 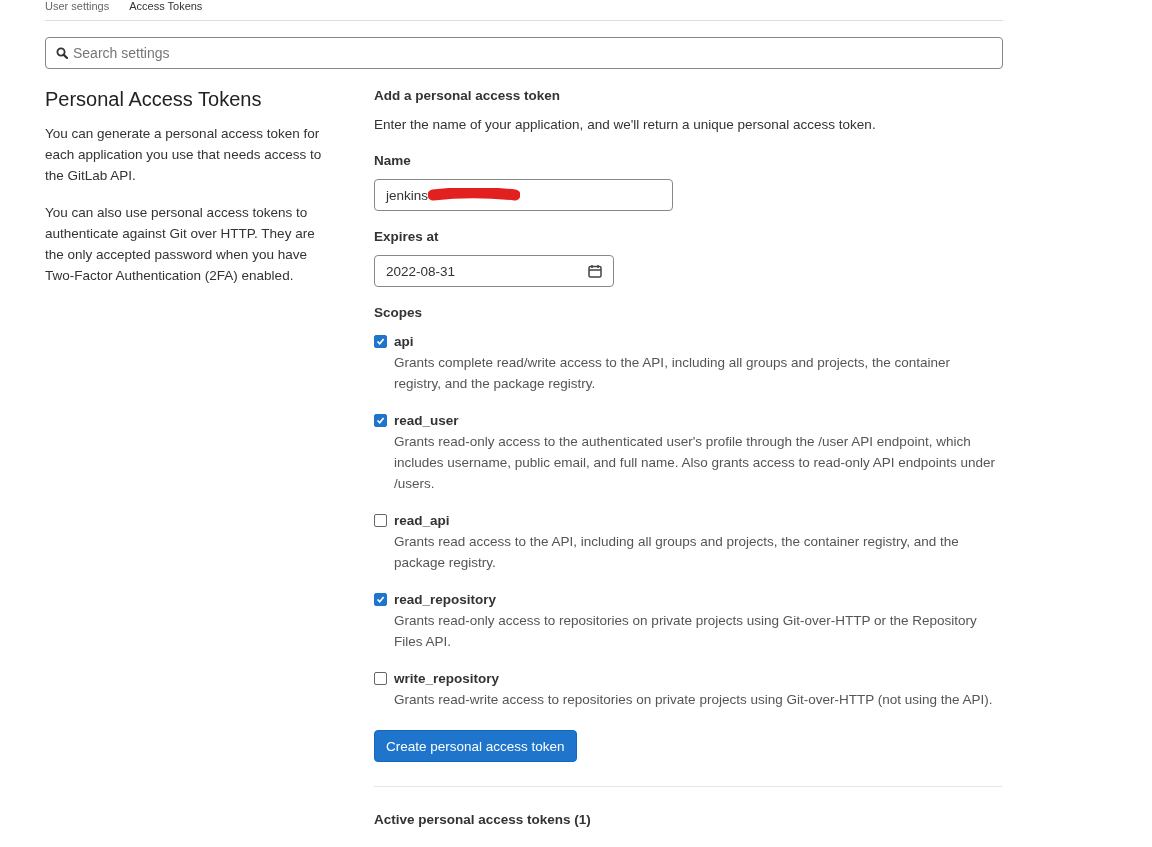 What do you see at coordinates (422, 521) in the screenshot?
I see `scope-name: read_api` at bounding box center [422, 521].